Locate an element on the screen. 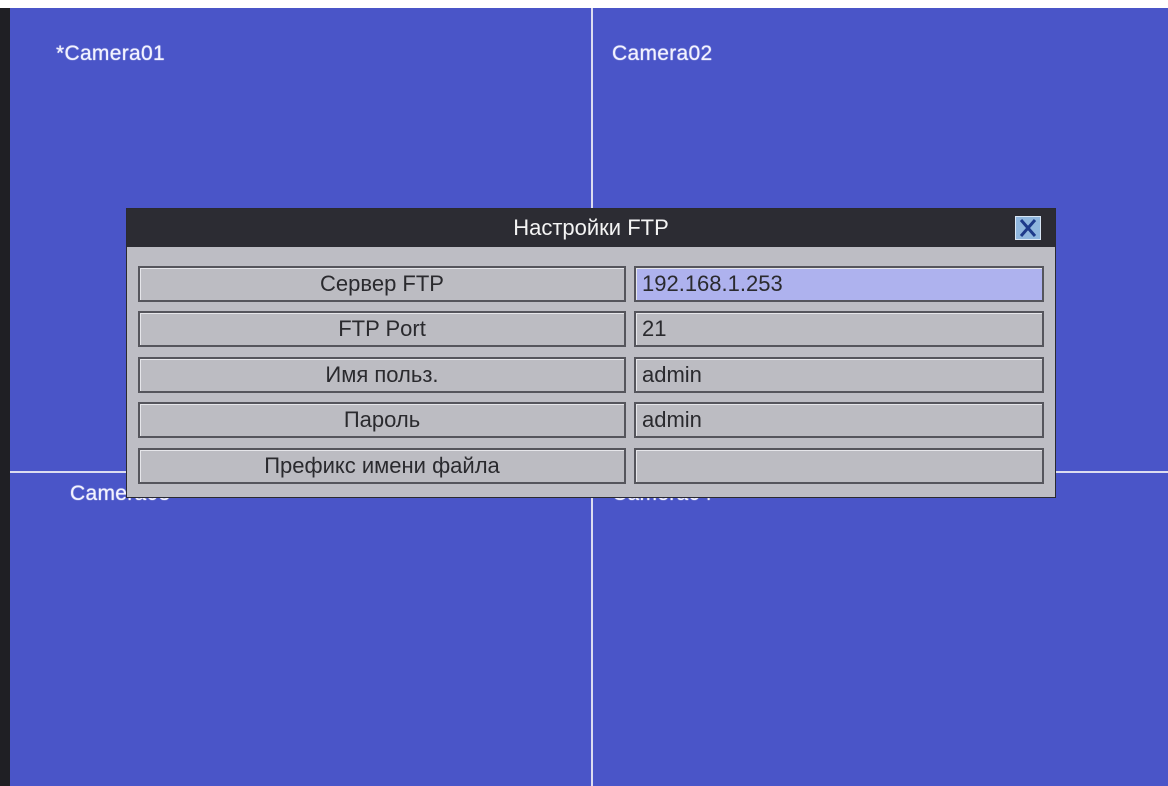 The image size is (1168, 786). field-row-username: Имя польз. admin is located at coordinates (591, 375).